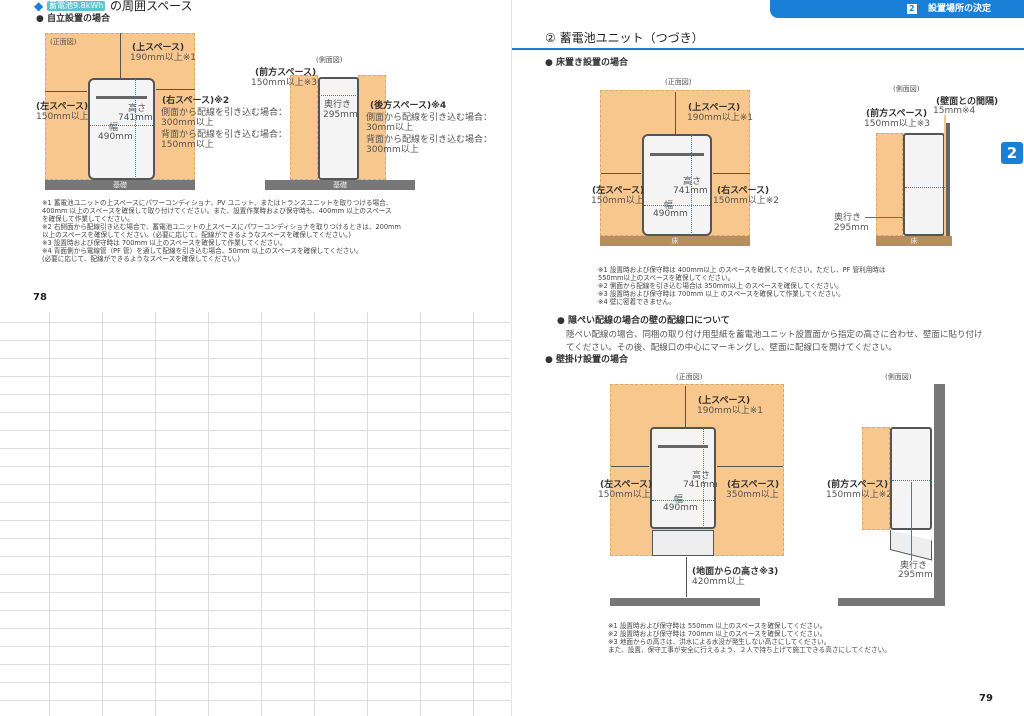 This screenshot has width=1024, height=716. I want to click on right-space-text: 300mm以上, so click(187, 123).